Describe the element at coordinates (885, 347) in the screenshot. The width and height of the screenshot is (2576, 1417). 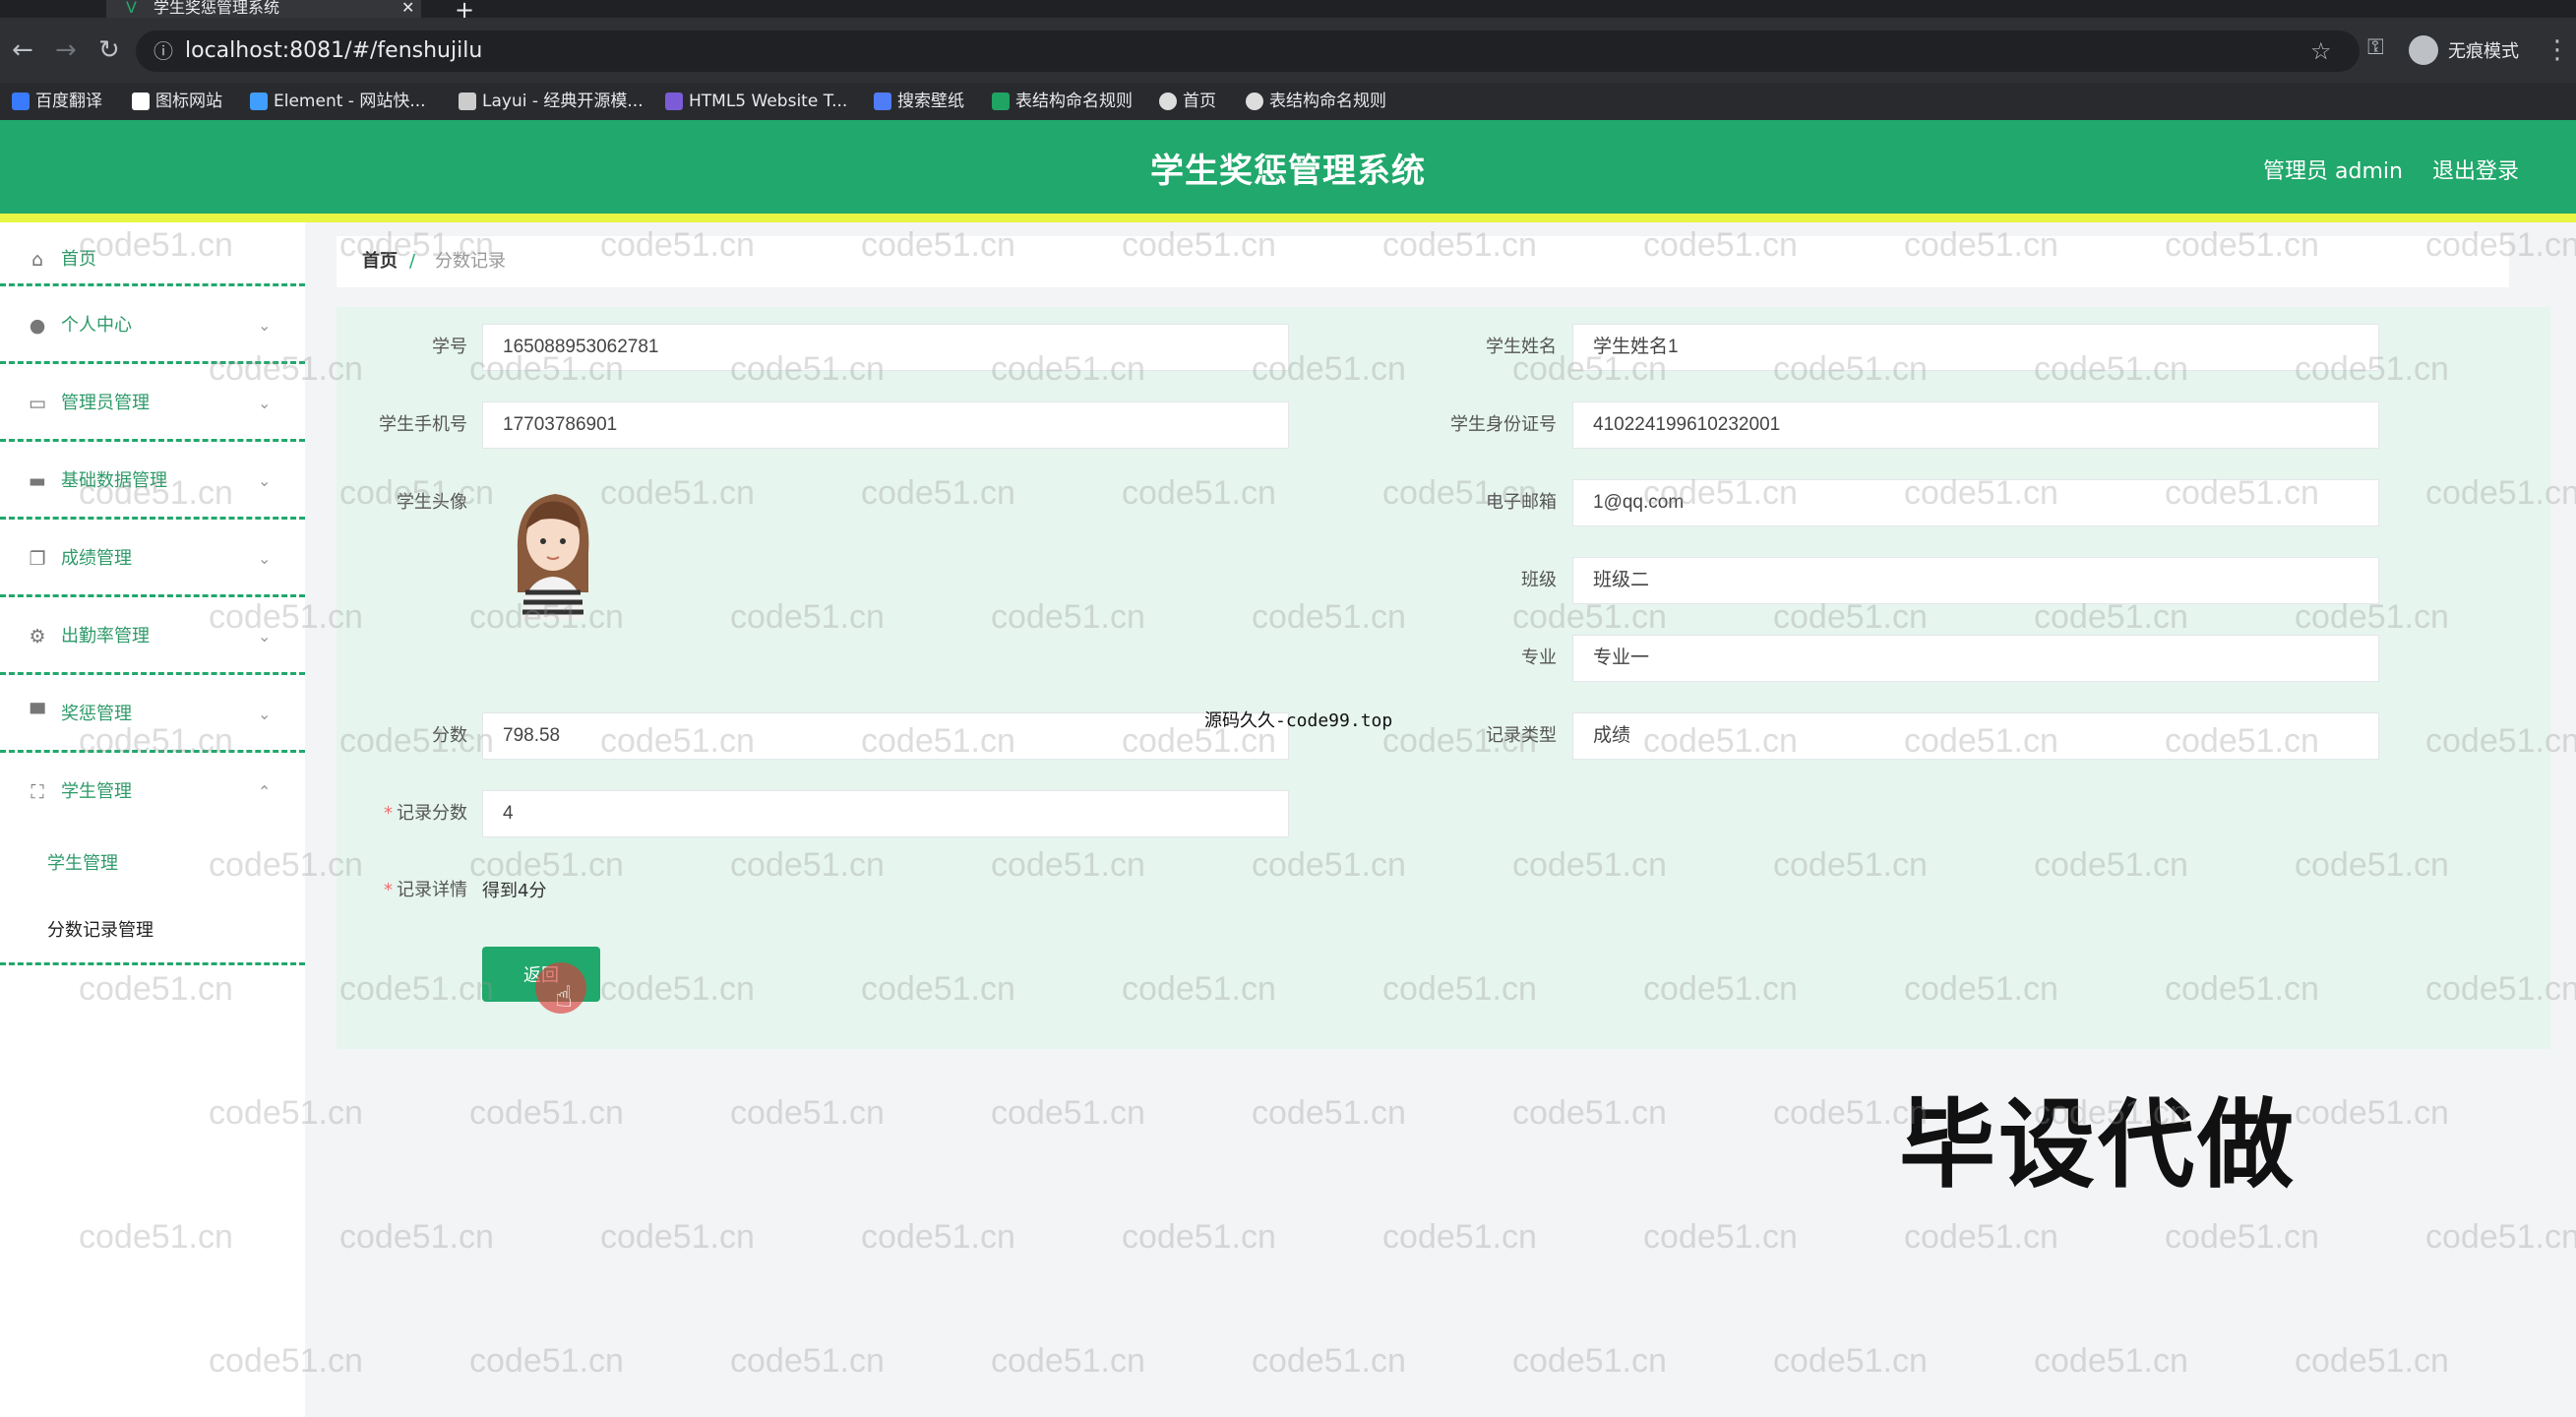
I see `student-no-field: 165088953062781` at that location.